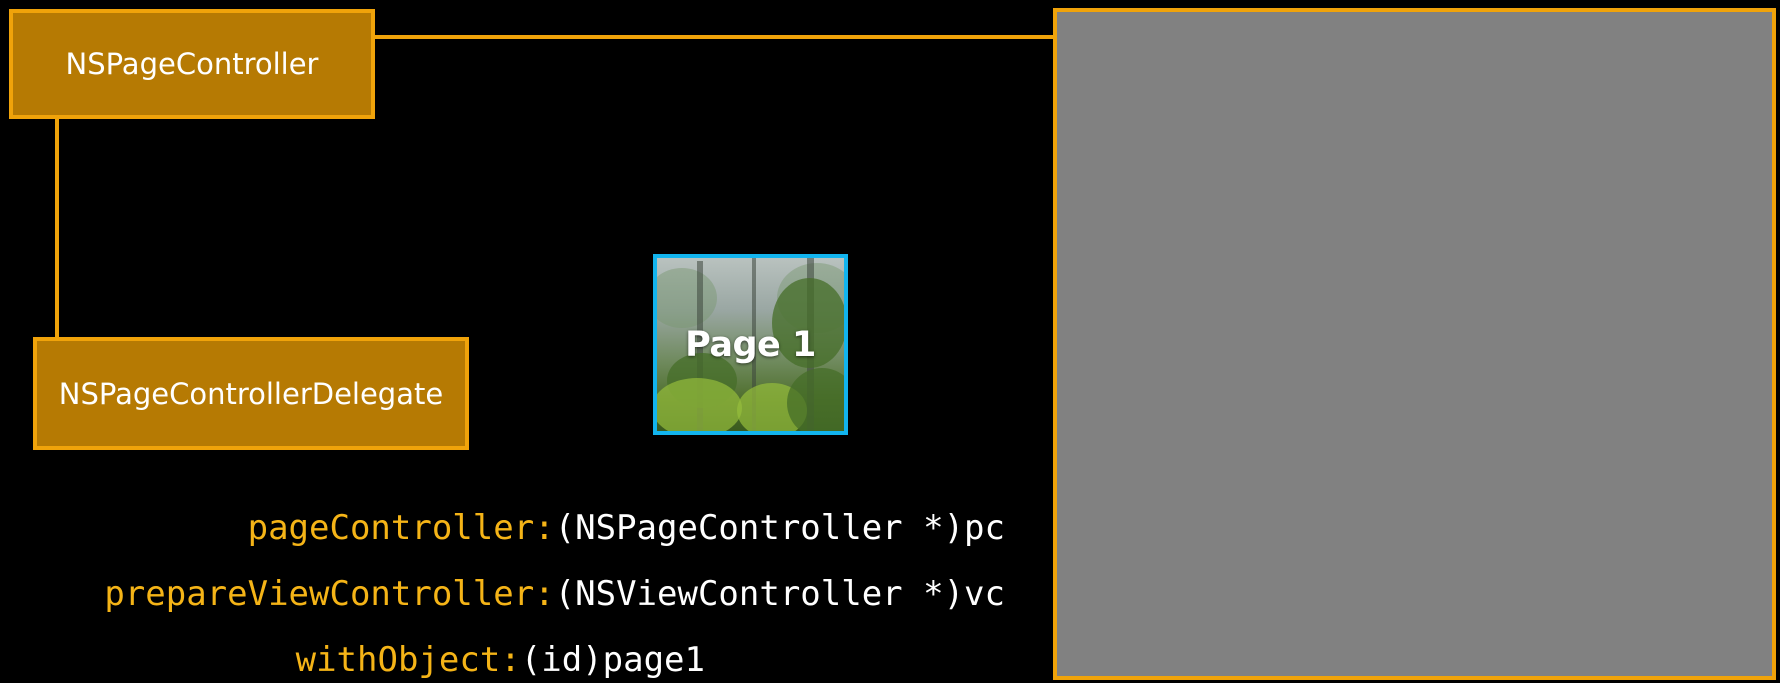 The image size is (1780, 683). I want to click on code-argument: (id)page1, so click(612, 660).